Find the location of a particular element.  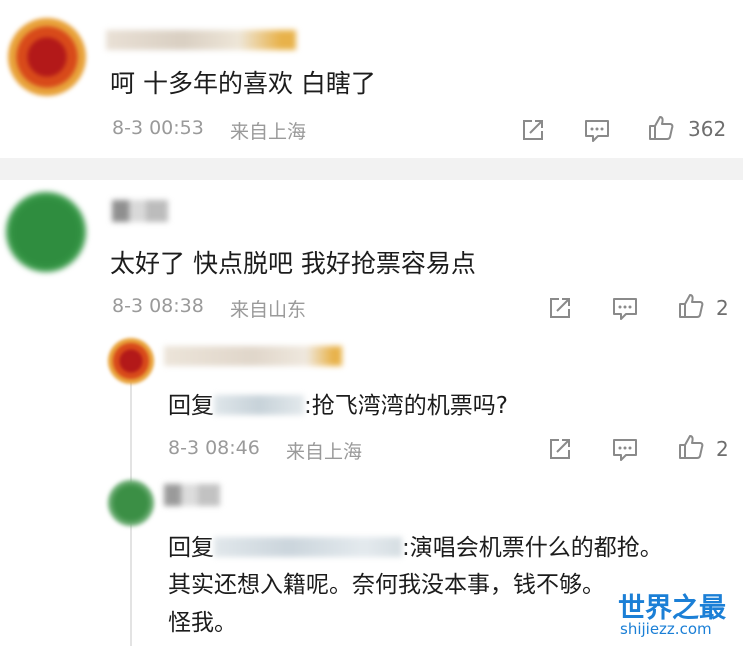

reply-text-line: 其实还想入籍呢。奈何我没本事，钱不够。 is located at coordinates (386, 585).